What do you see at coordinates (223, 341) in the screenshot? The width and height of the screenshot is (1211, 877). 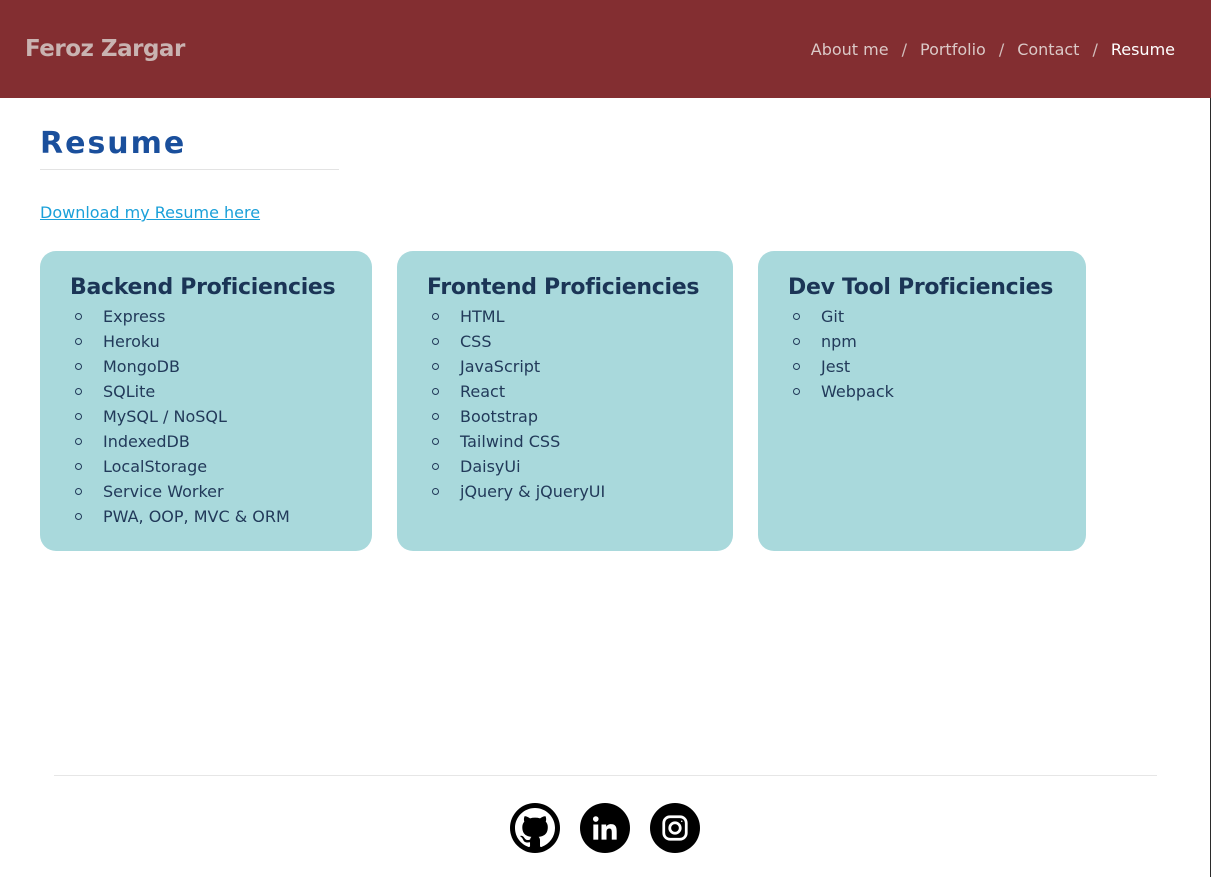 I see `list-item: Heroku` at bounding box center [223, 341].